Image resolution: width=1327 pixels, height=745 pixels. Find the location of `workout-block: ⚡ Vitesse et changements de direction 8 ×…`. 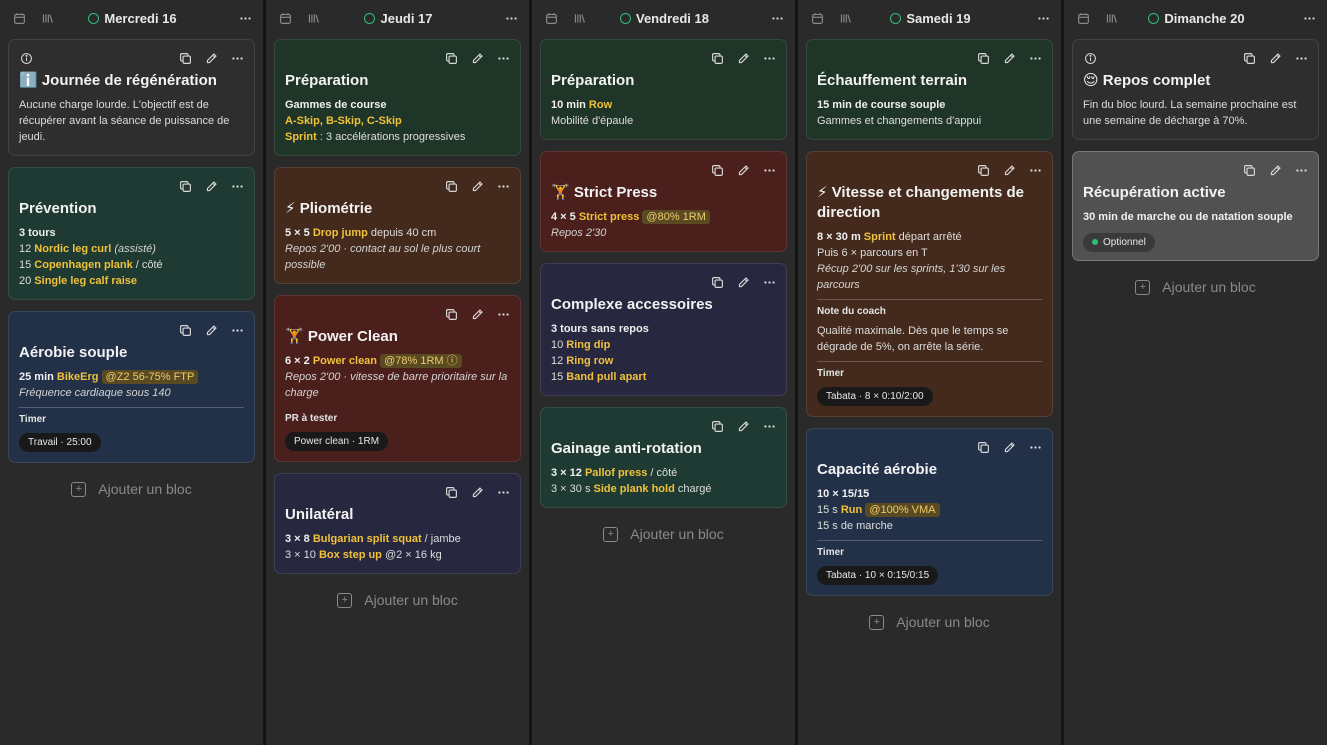

workout-block: ⚡ Vitesse et changements de direction 8 ×… is located at coordinates (929, 284).